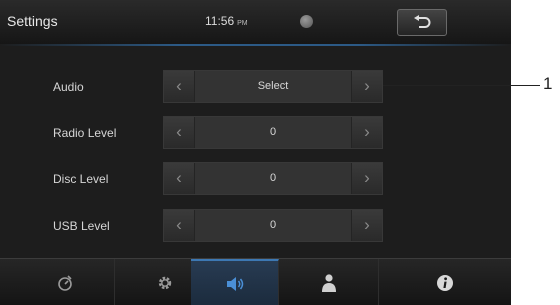  I want to click on clock: 11:56 PM, so click(226, 21).